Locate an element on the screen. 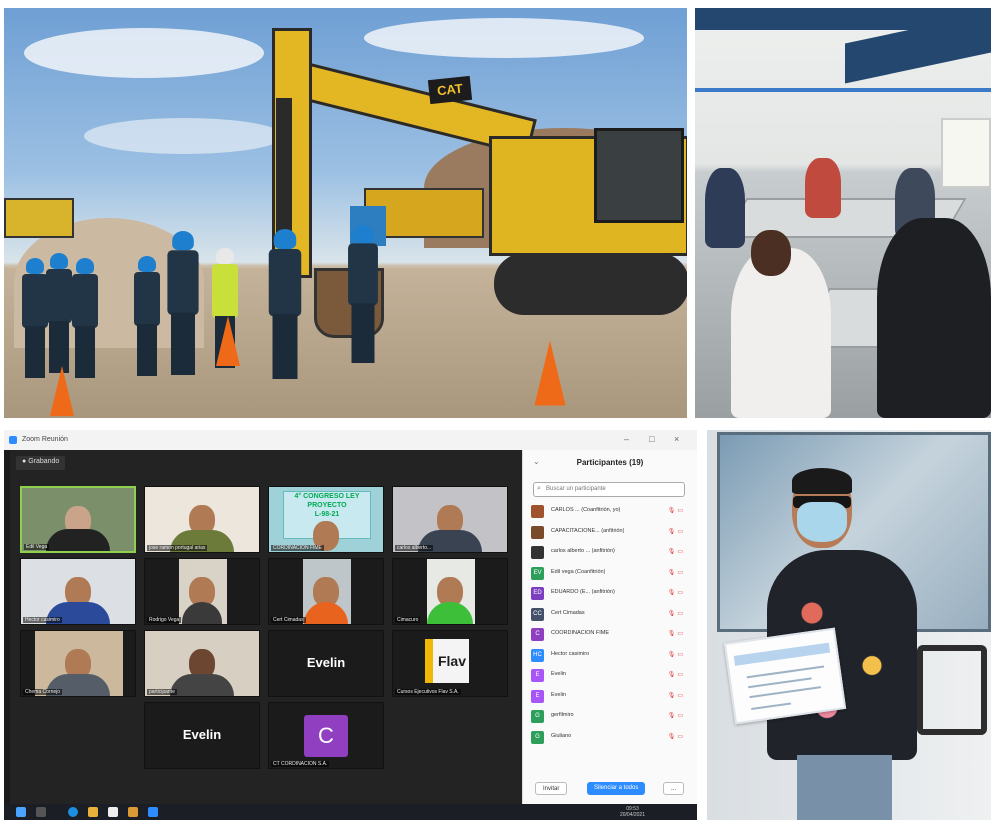  close-icon: × is located at coordinates (676, 439).